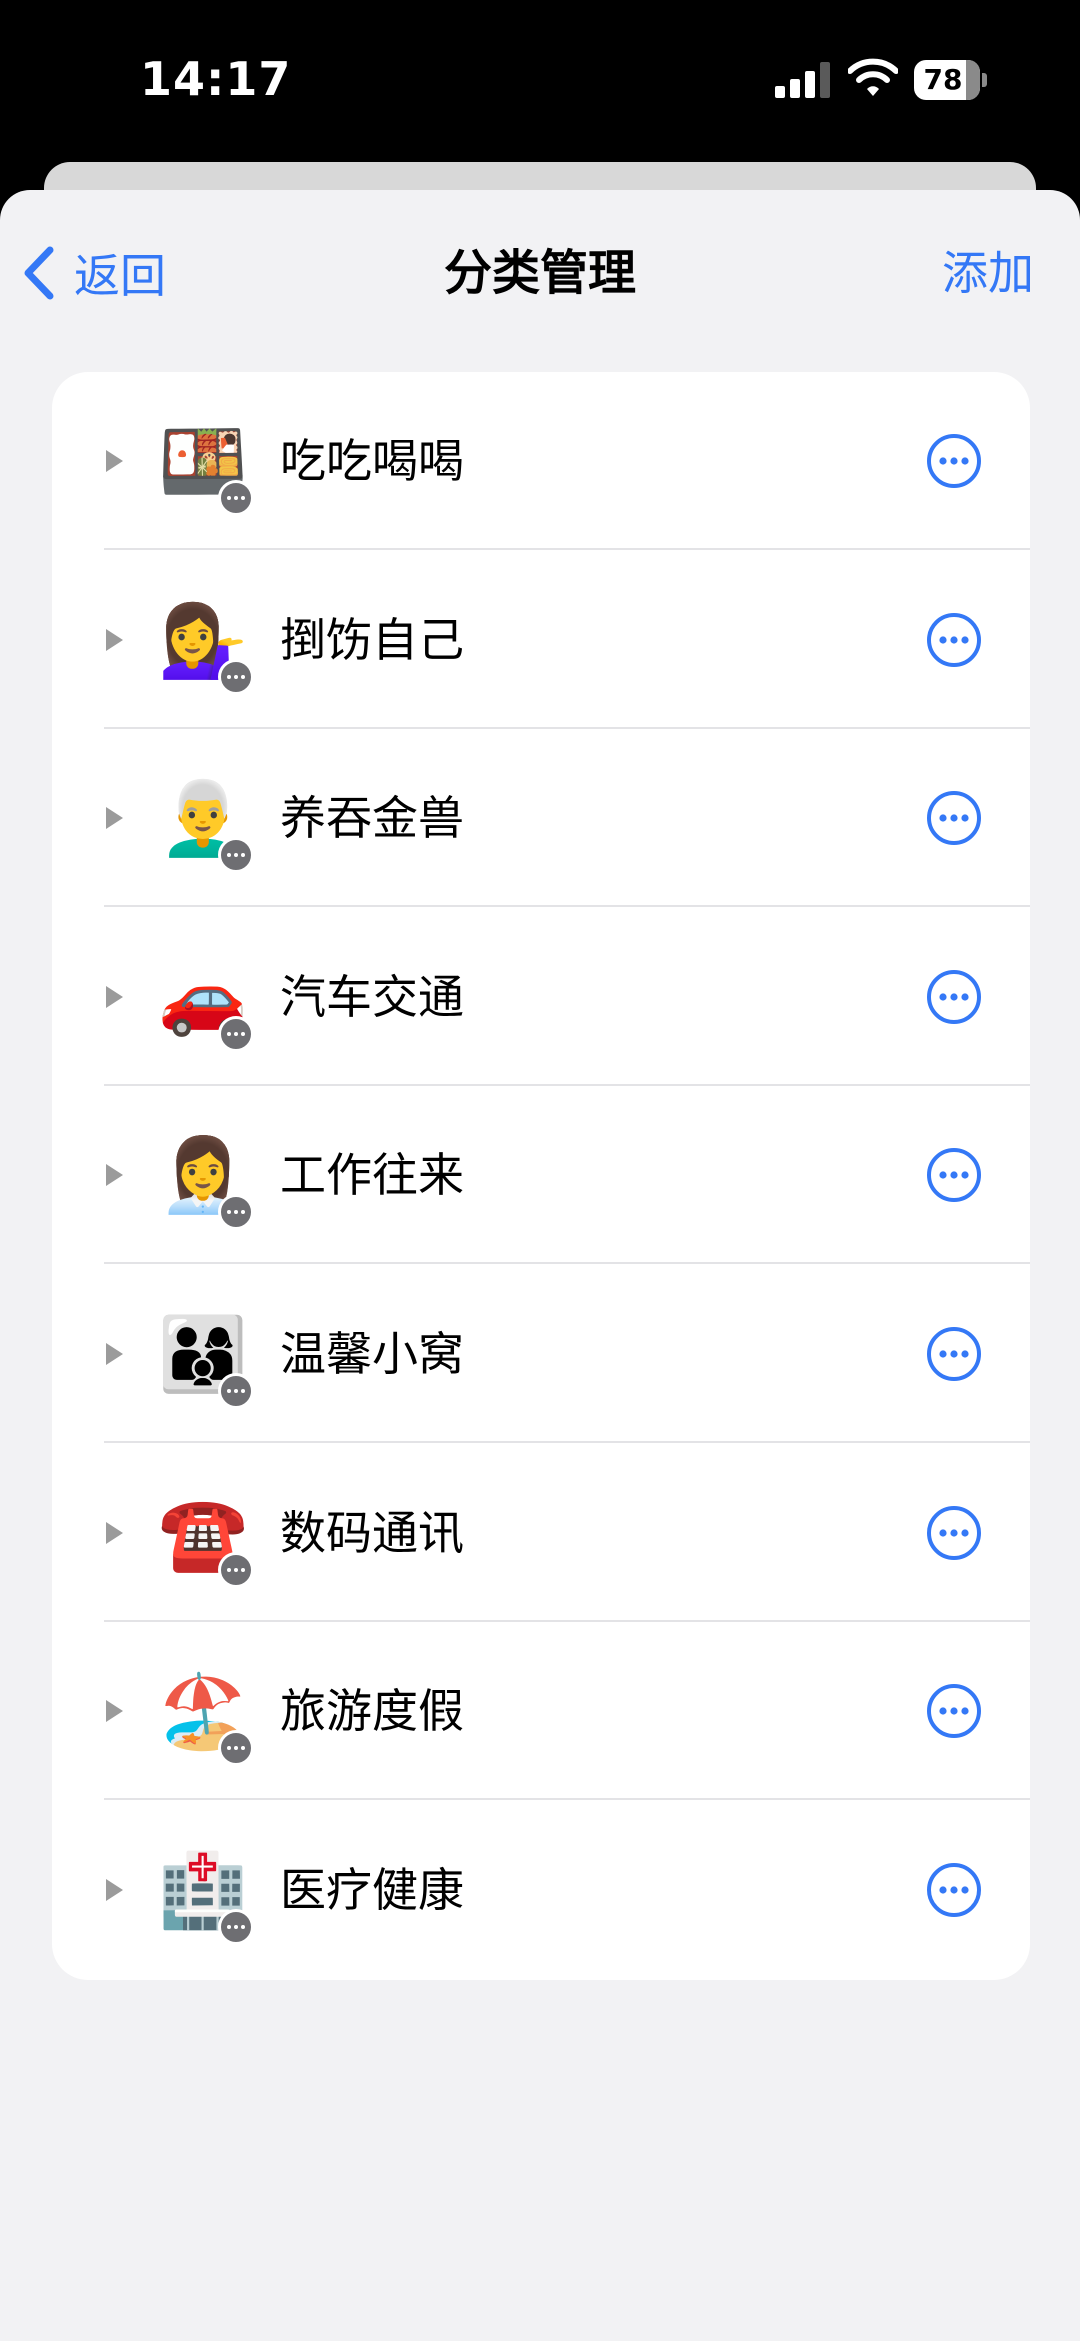 The image size is (1080, 2341). I want to click on cellular-signal-icon, so click(805, 80).